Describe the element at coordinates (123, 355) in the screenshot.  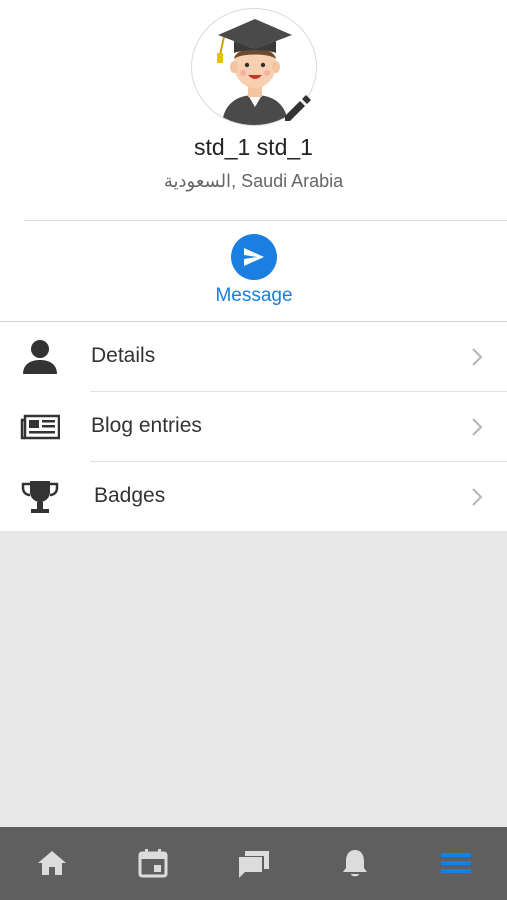
I see `menu-item-label: Details` at that location.